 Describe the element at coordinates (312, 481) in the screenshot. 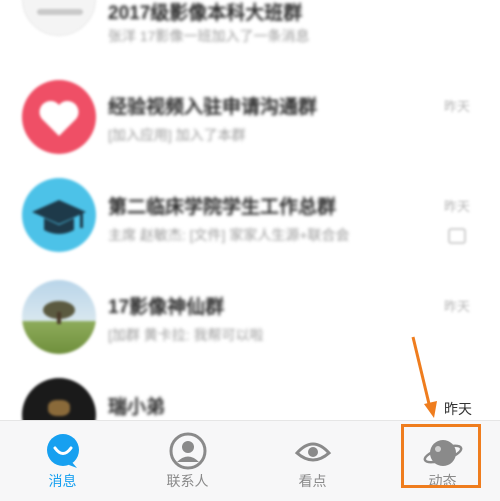

I see `tab-label: 看点` at that location.